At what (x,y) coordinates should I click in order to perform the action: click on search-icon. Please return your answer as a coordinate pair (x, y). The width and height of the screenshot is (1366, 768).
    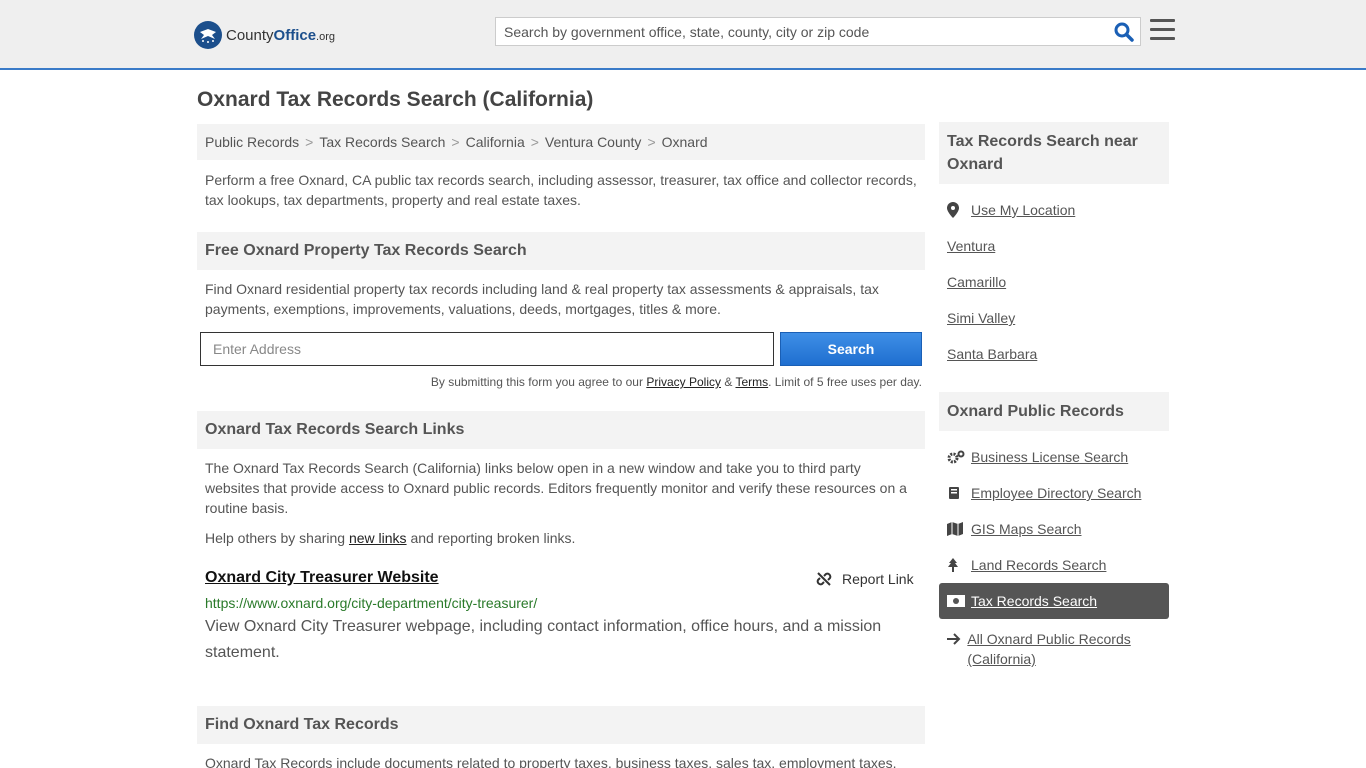
    Looking at the image, I should click on (1124, 32).